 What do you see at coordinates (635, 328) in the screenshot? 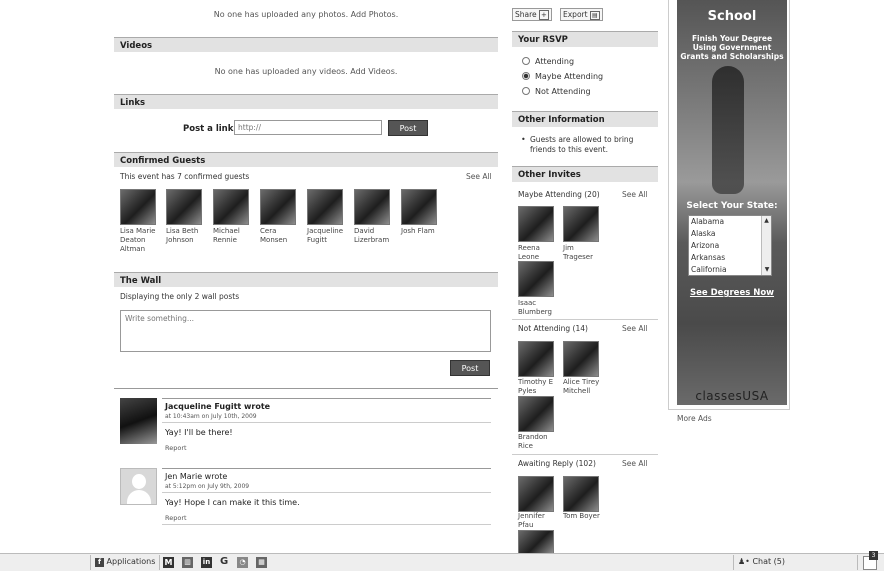
I see `not-attending-see-all-link: See All` at bounding box center [635, 328].